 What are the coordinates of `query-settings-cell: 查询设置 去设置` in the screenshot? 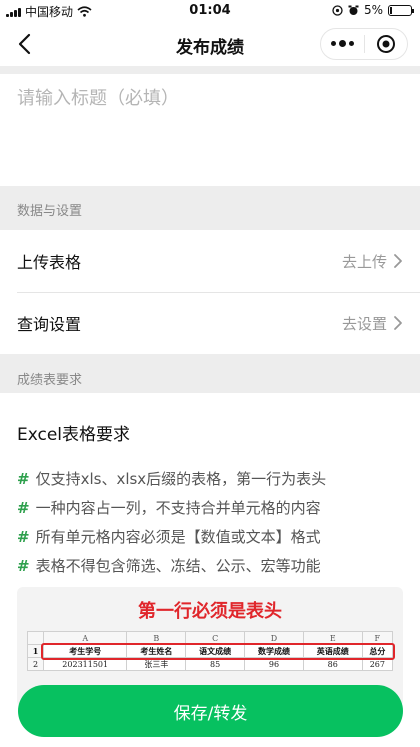 It's located at (210, 323).